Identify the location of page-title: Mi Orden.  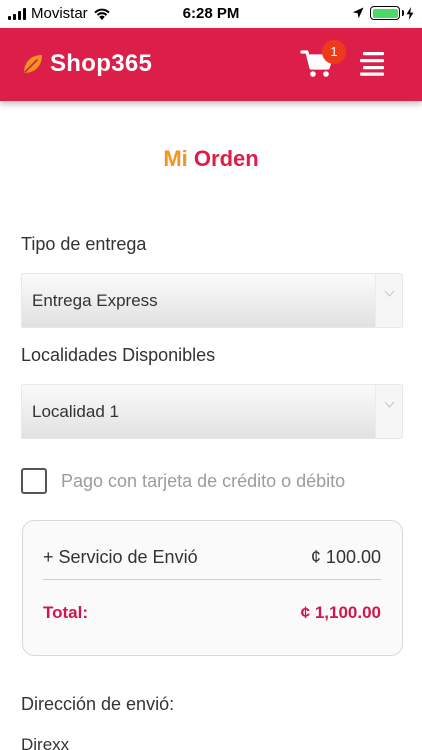
(211, 159).